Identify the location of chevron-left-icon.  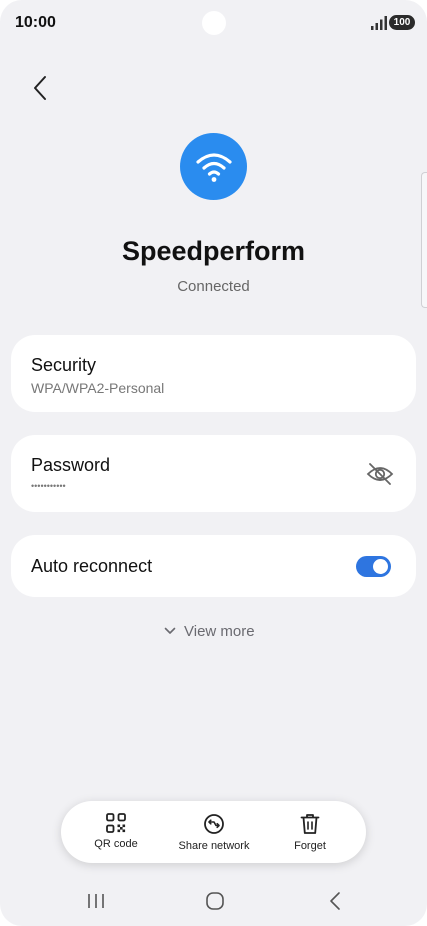
(40, 88).